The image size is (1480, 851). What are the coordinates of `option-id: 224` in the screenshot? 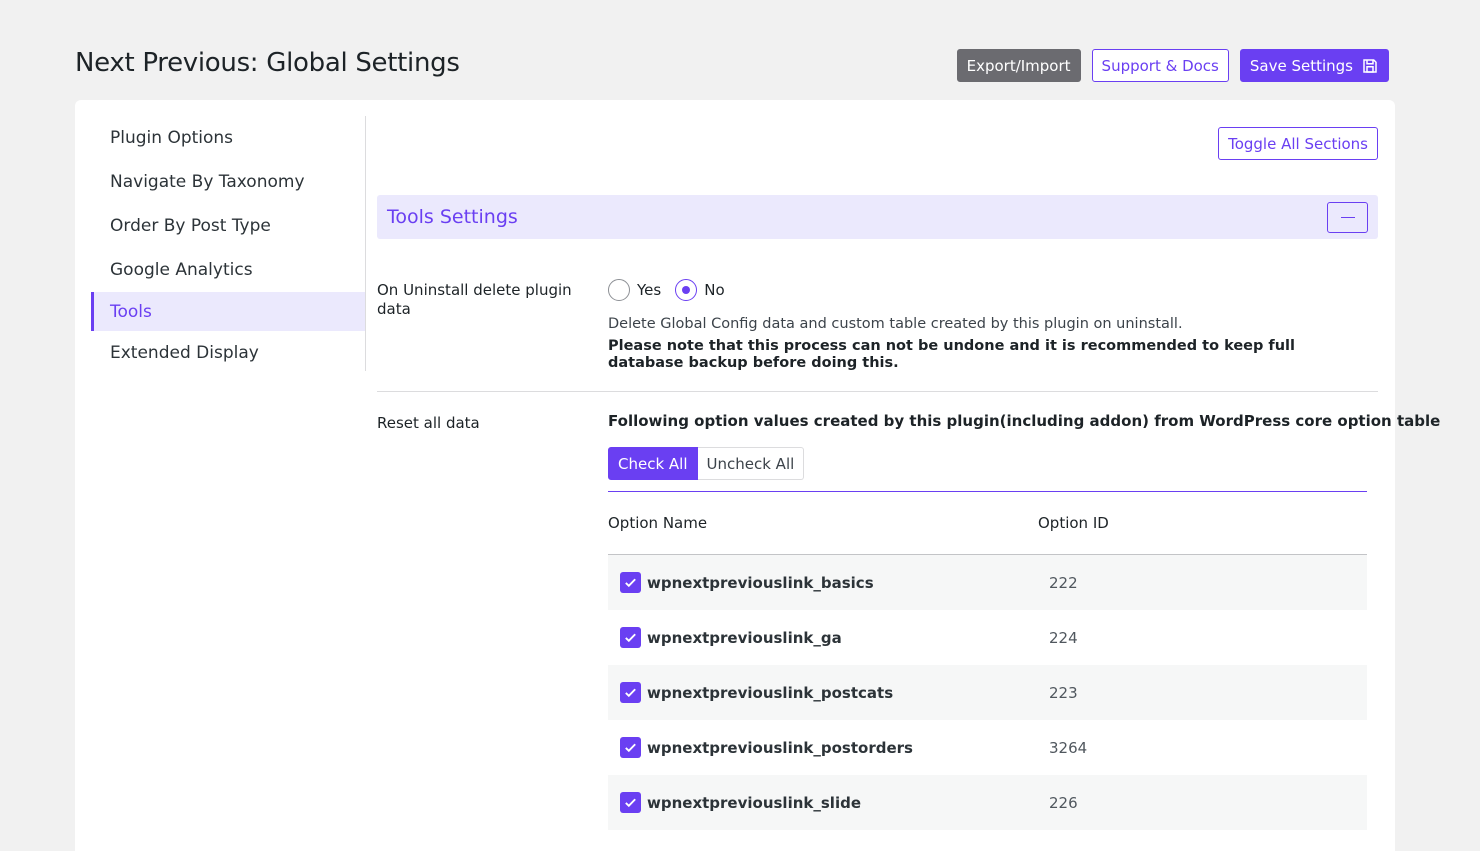 It's located at (1063, 637).